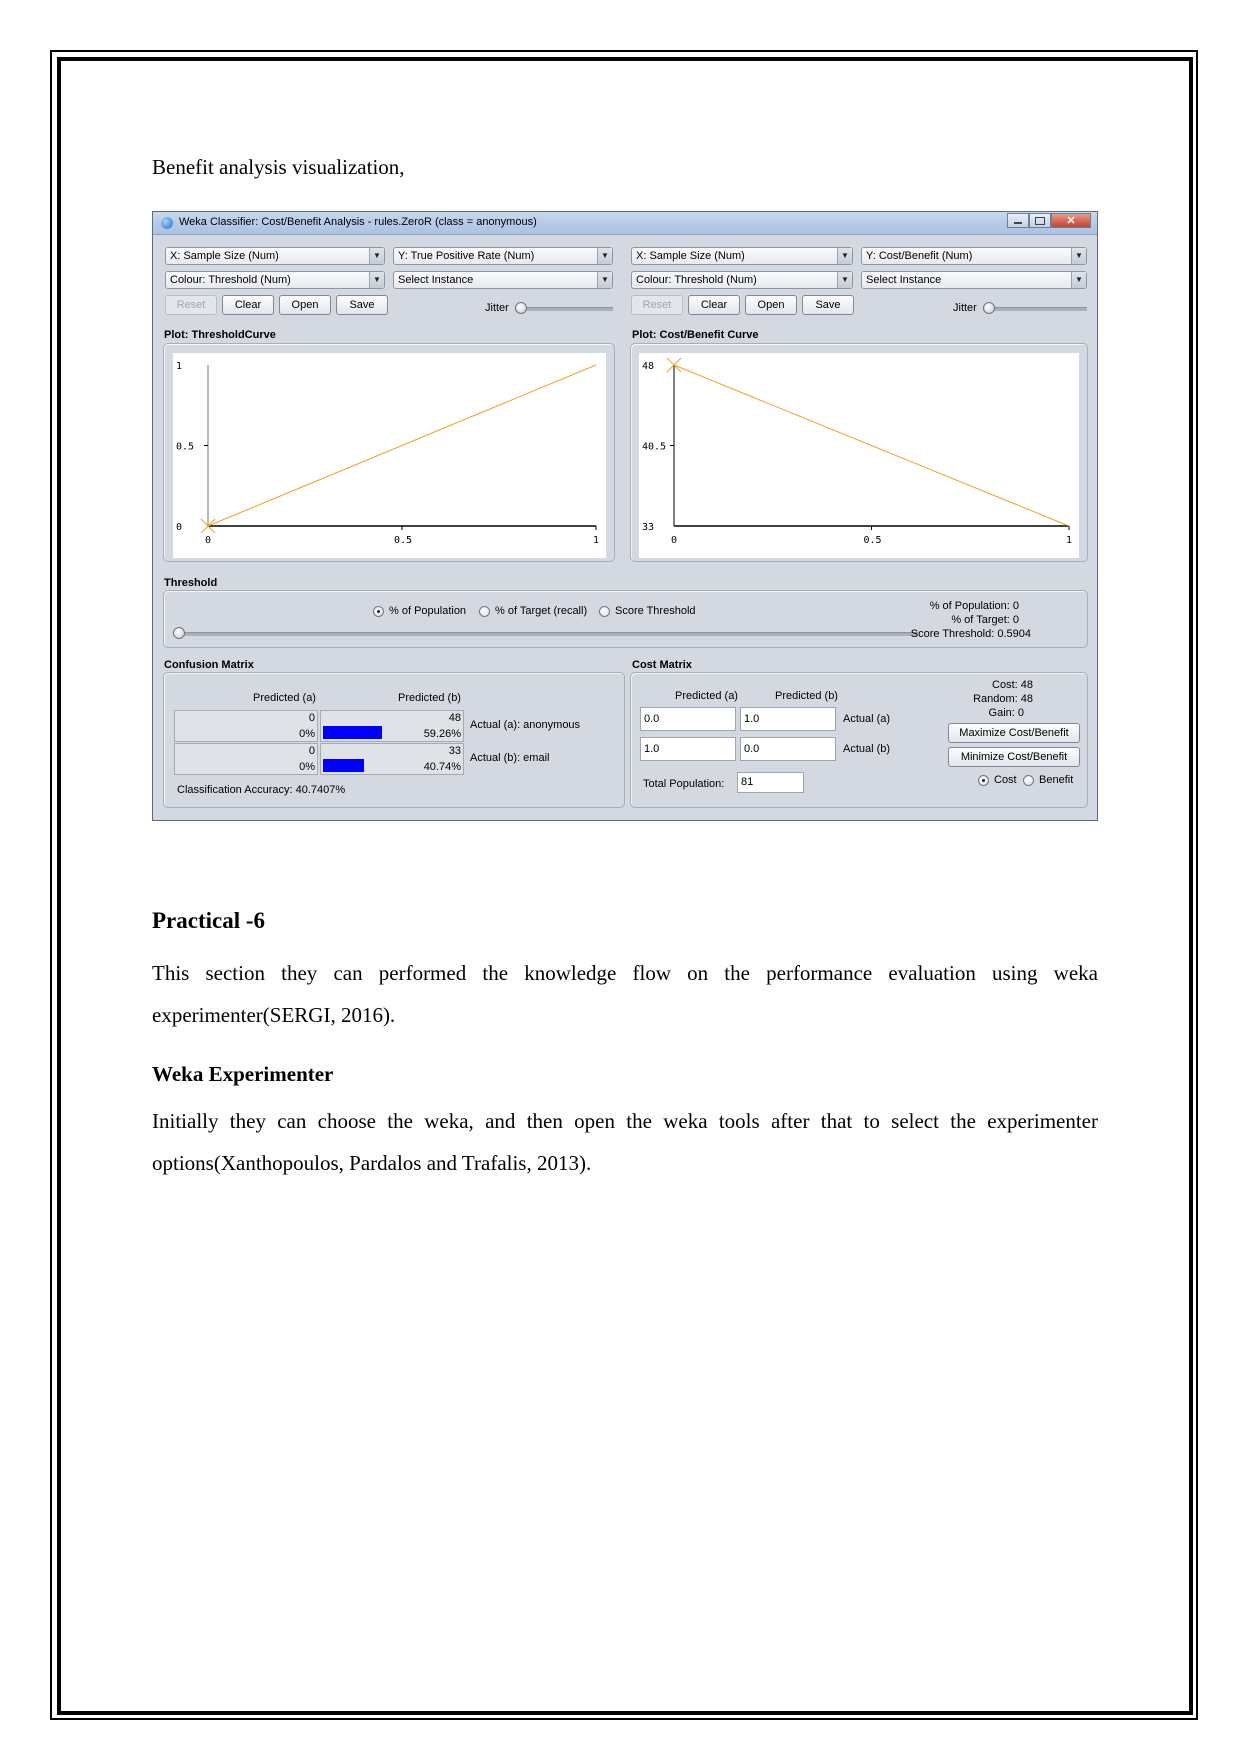  What do you see at coordinates (1035, 309) in the screenshot?
I see `right-jitter-slider` at bounding box center [1035, 309].